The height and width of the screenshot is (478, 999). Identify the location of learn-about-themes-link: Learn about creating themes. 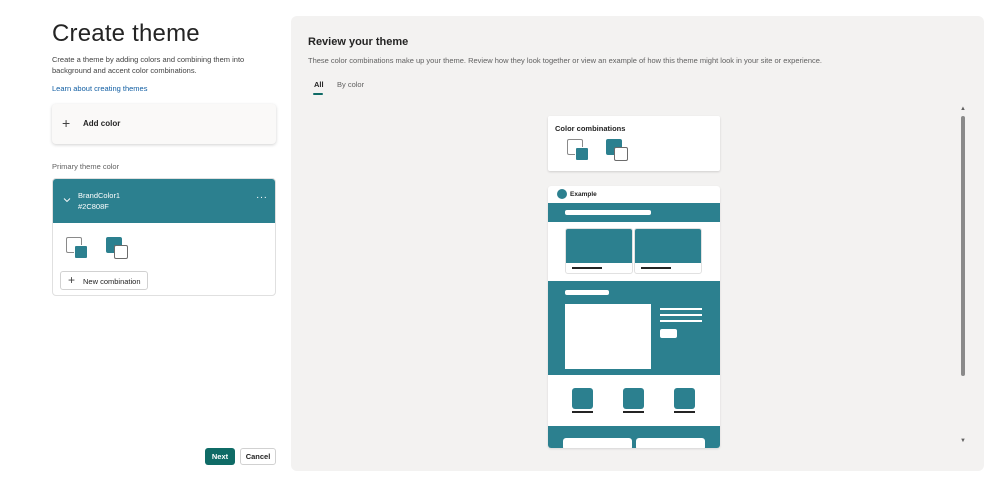
(99, 88).